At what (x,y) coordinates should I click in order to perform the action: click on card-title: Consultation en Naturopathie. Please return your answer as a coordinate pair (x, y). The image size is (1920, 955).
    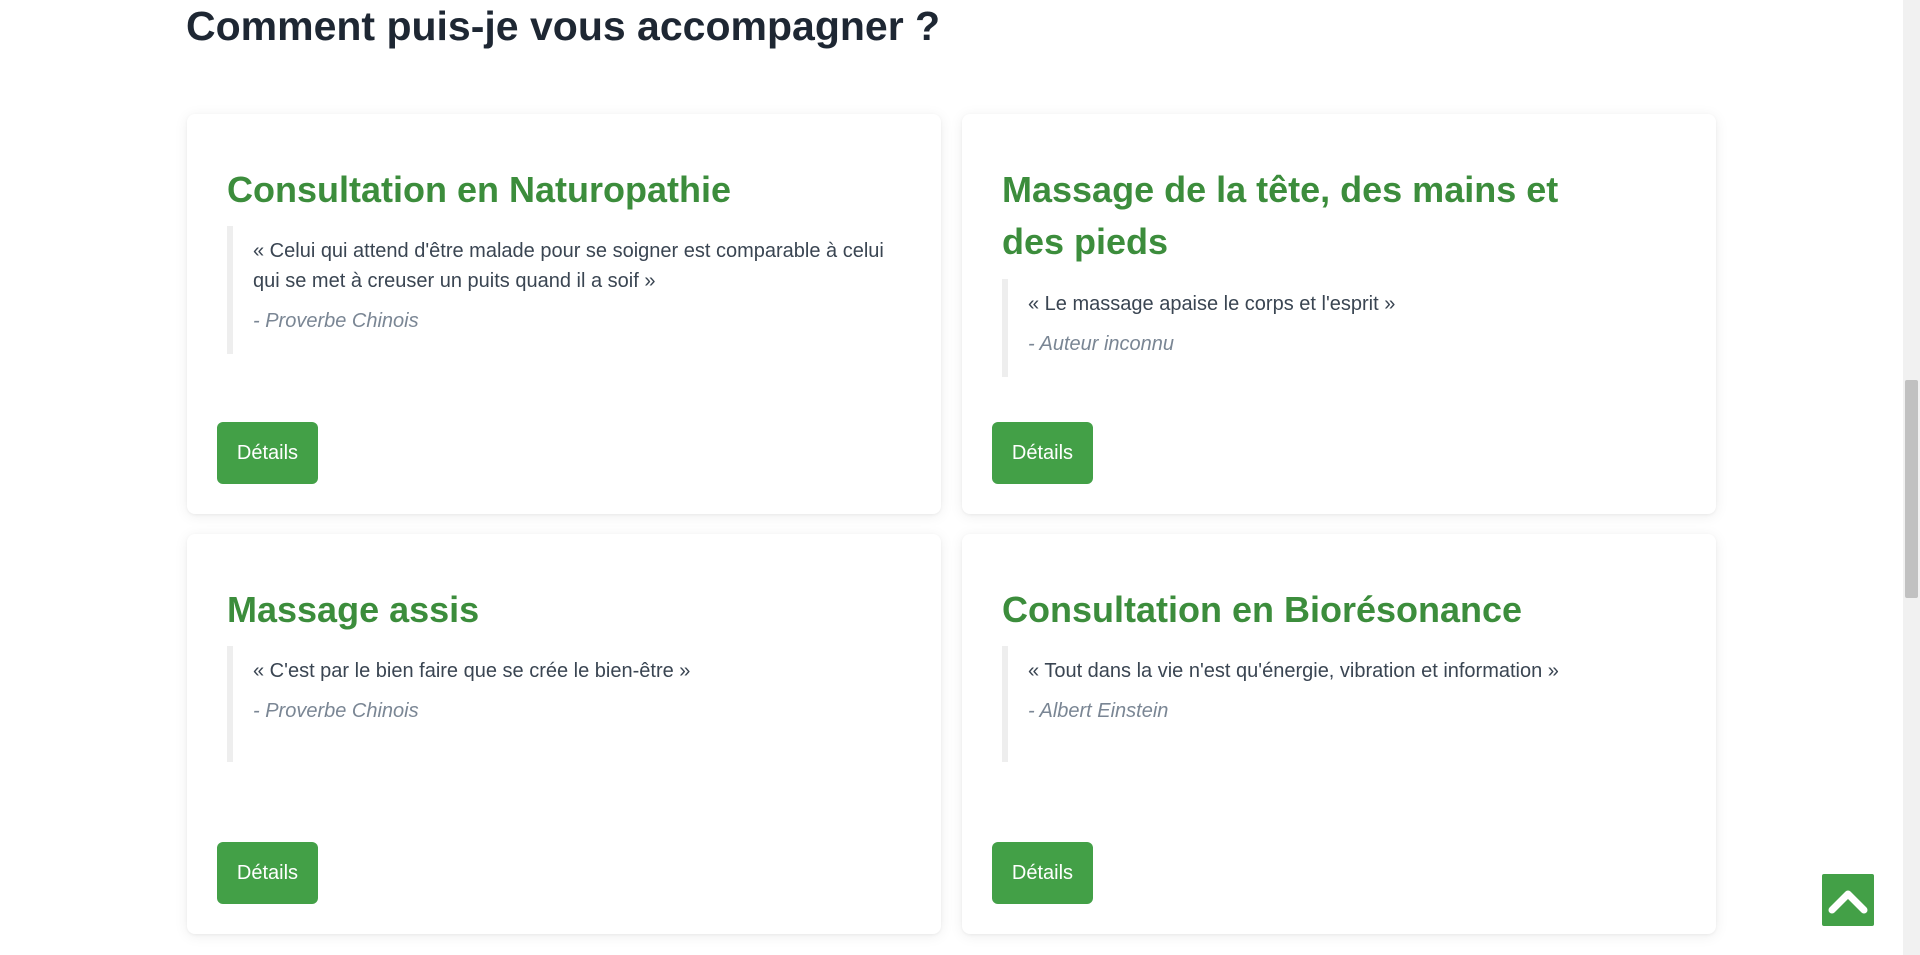
    Looking at the image, I should click on (479, 189).